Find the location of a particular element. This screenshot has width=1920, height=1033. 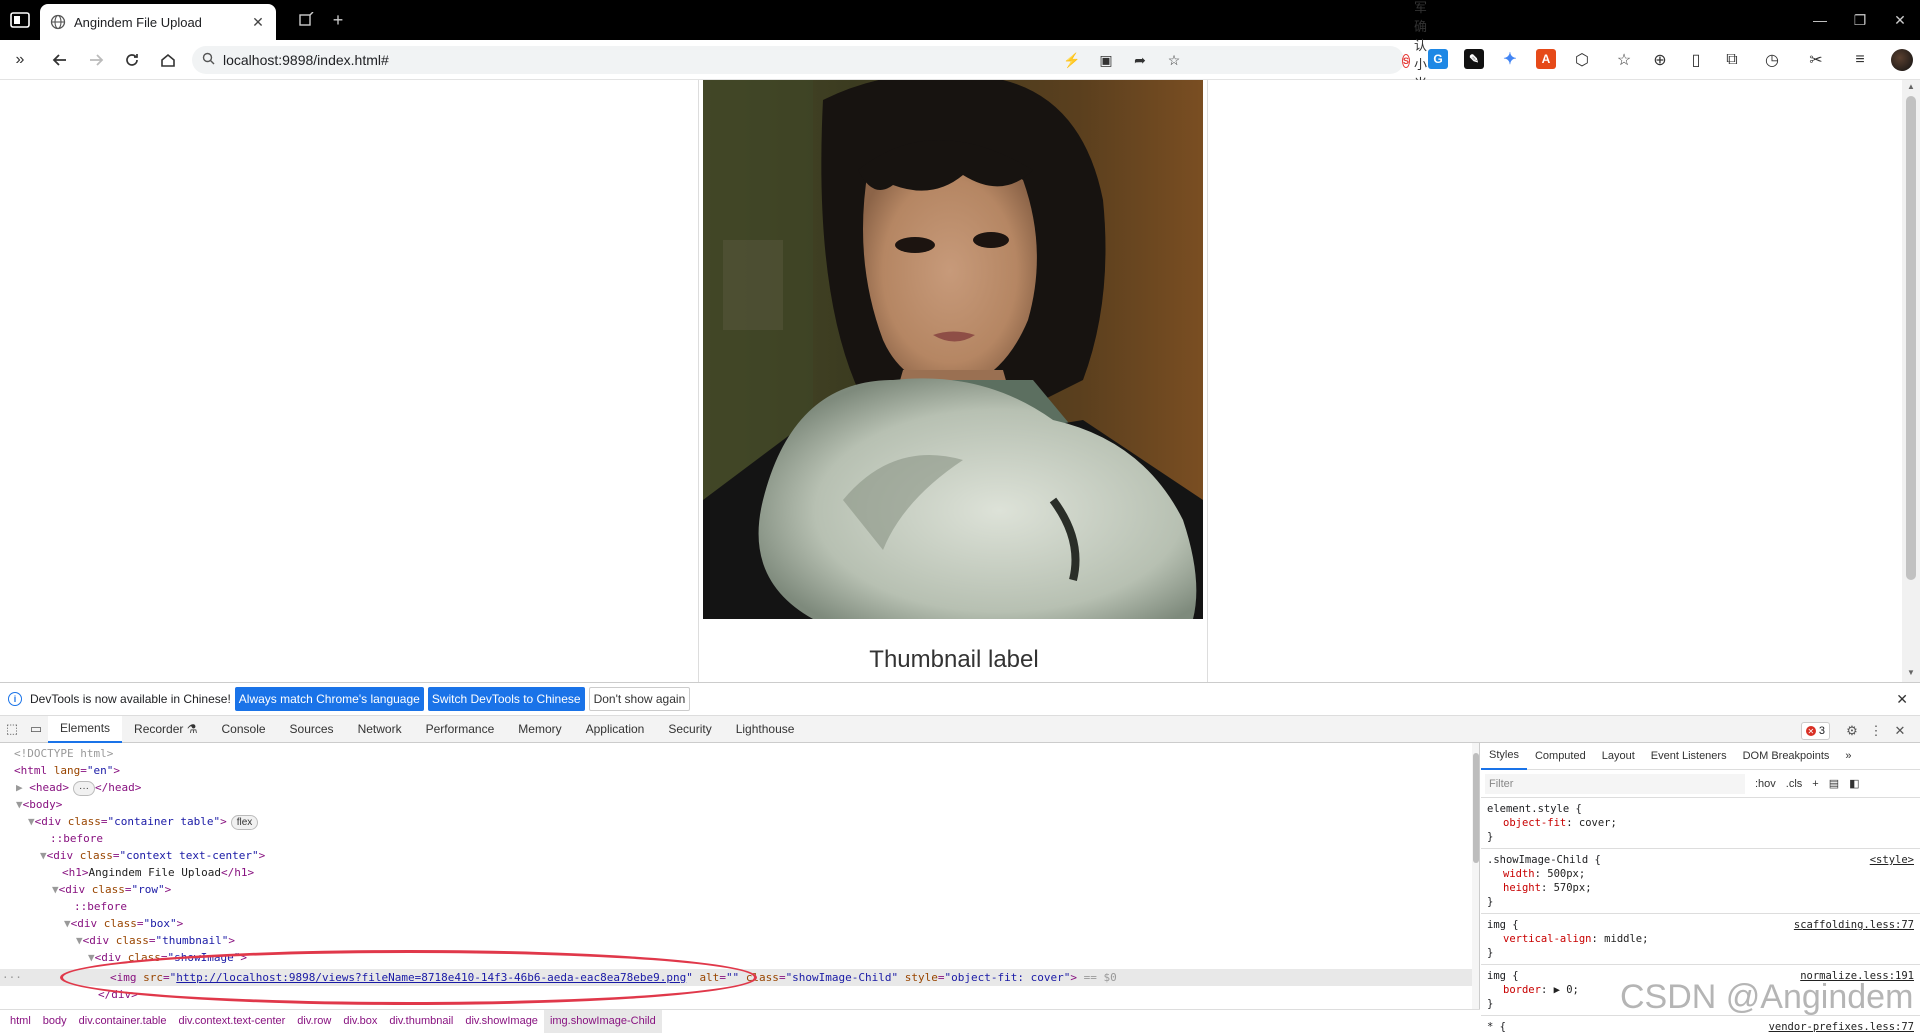

reload-icon is located at coordinates (132, 60).